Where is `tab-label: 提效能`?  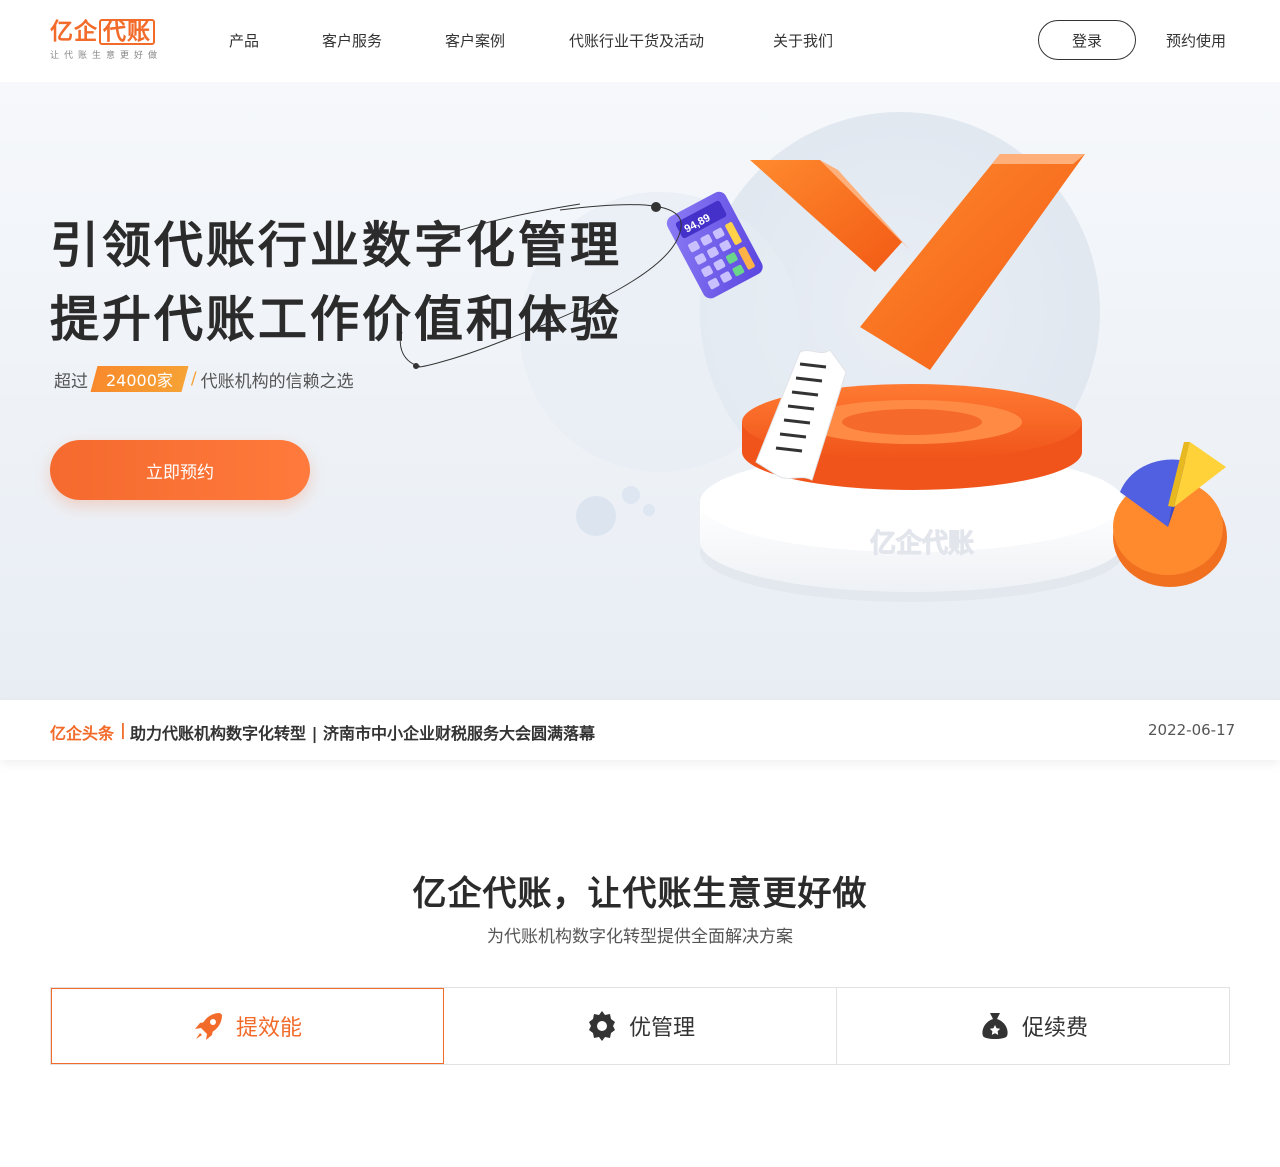 tab-label: 提效能 is located at coordinates (268, 1028).